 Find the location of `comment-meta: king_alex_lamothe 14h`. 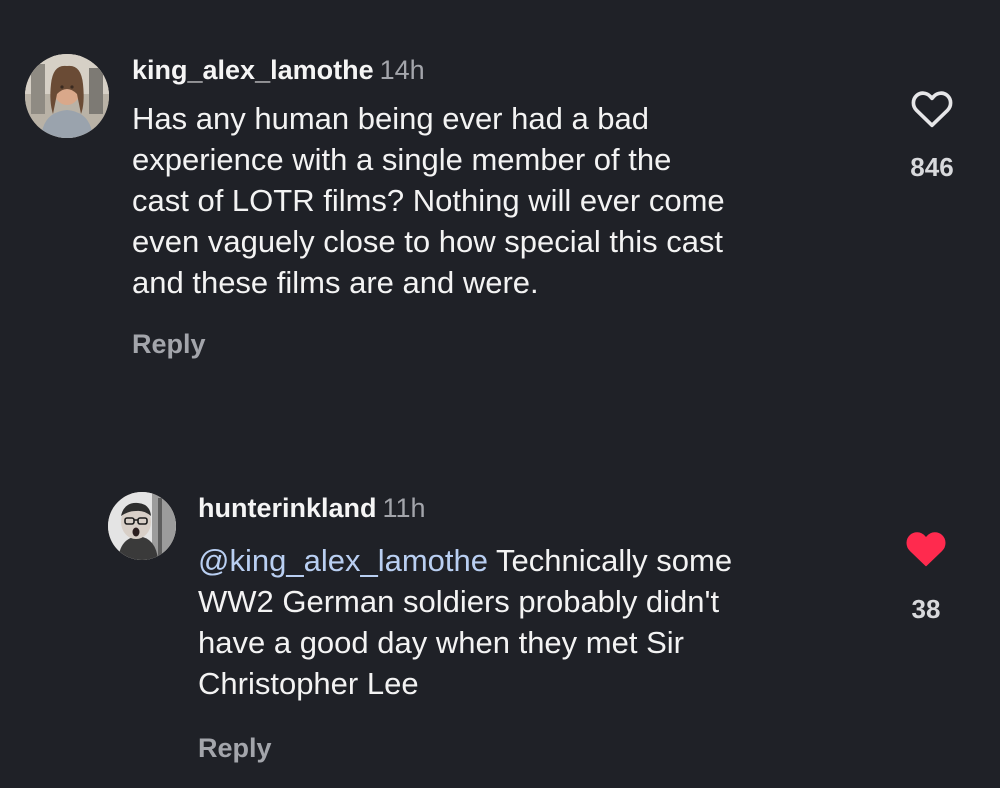

comment-meta: king_alex_lamothe 14h is located at coordinates (278, 70).